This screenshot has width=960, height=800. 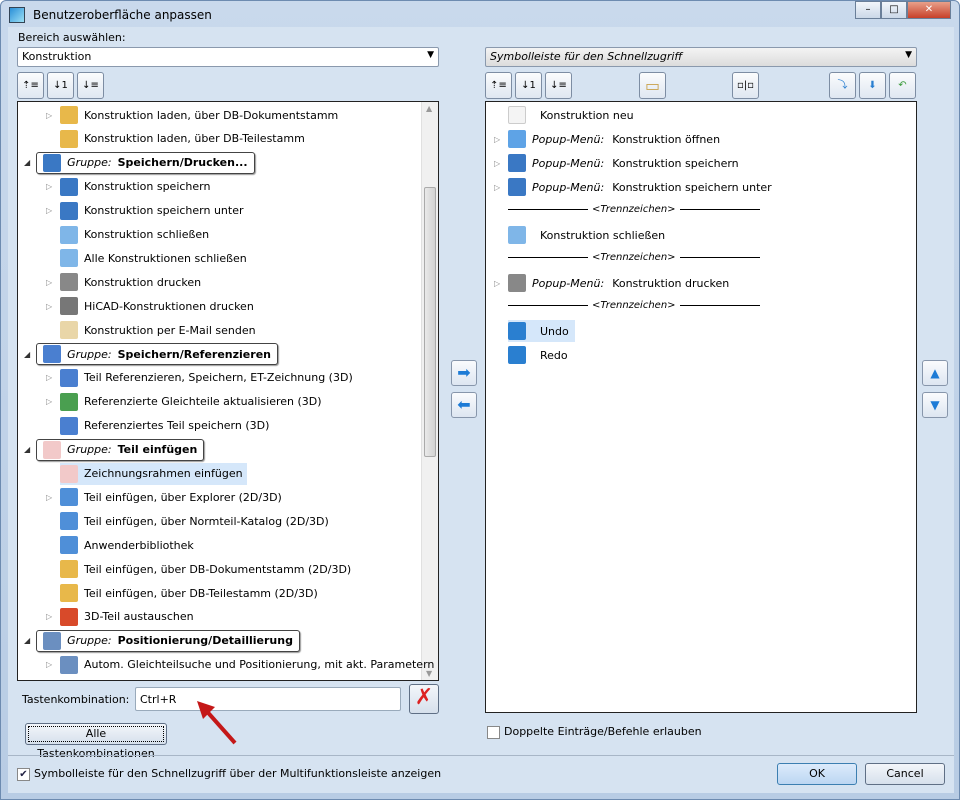 What do you see at coordinates (701, 57) in the screenshot?
I see `toolbar-select: Symbolleiste für den Schnellzugriff ▼` at bounding box center [701, 57].